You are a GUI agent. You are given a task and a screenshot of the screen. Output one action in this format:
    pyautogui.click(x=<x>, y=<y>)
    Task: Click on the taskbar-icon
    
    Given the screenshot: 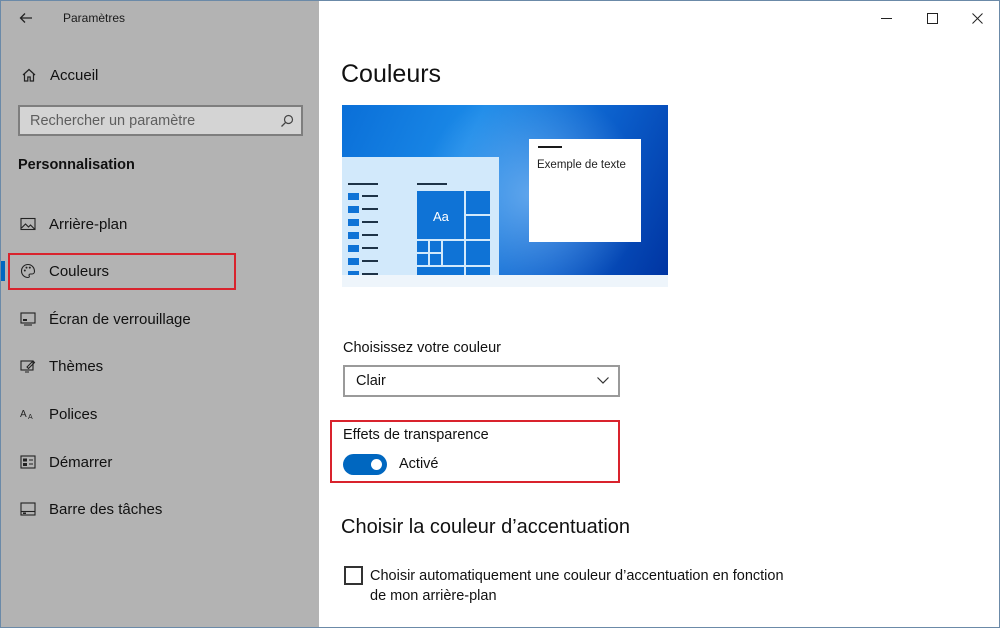 What is the action you would take?
    pyautogui.click(x=28, y=509)
    